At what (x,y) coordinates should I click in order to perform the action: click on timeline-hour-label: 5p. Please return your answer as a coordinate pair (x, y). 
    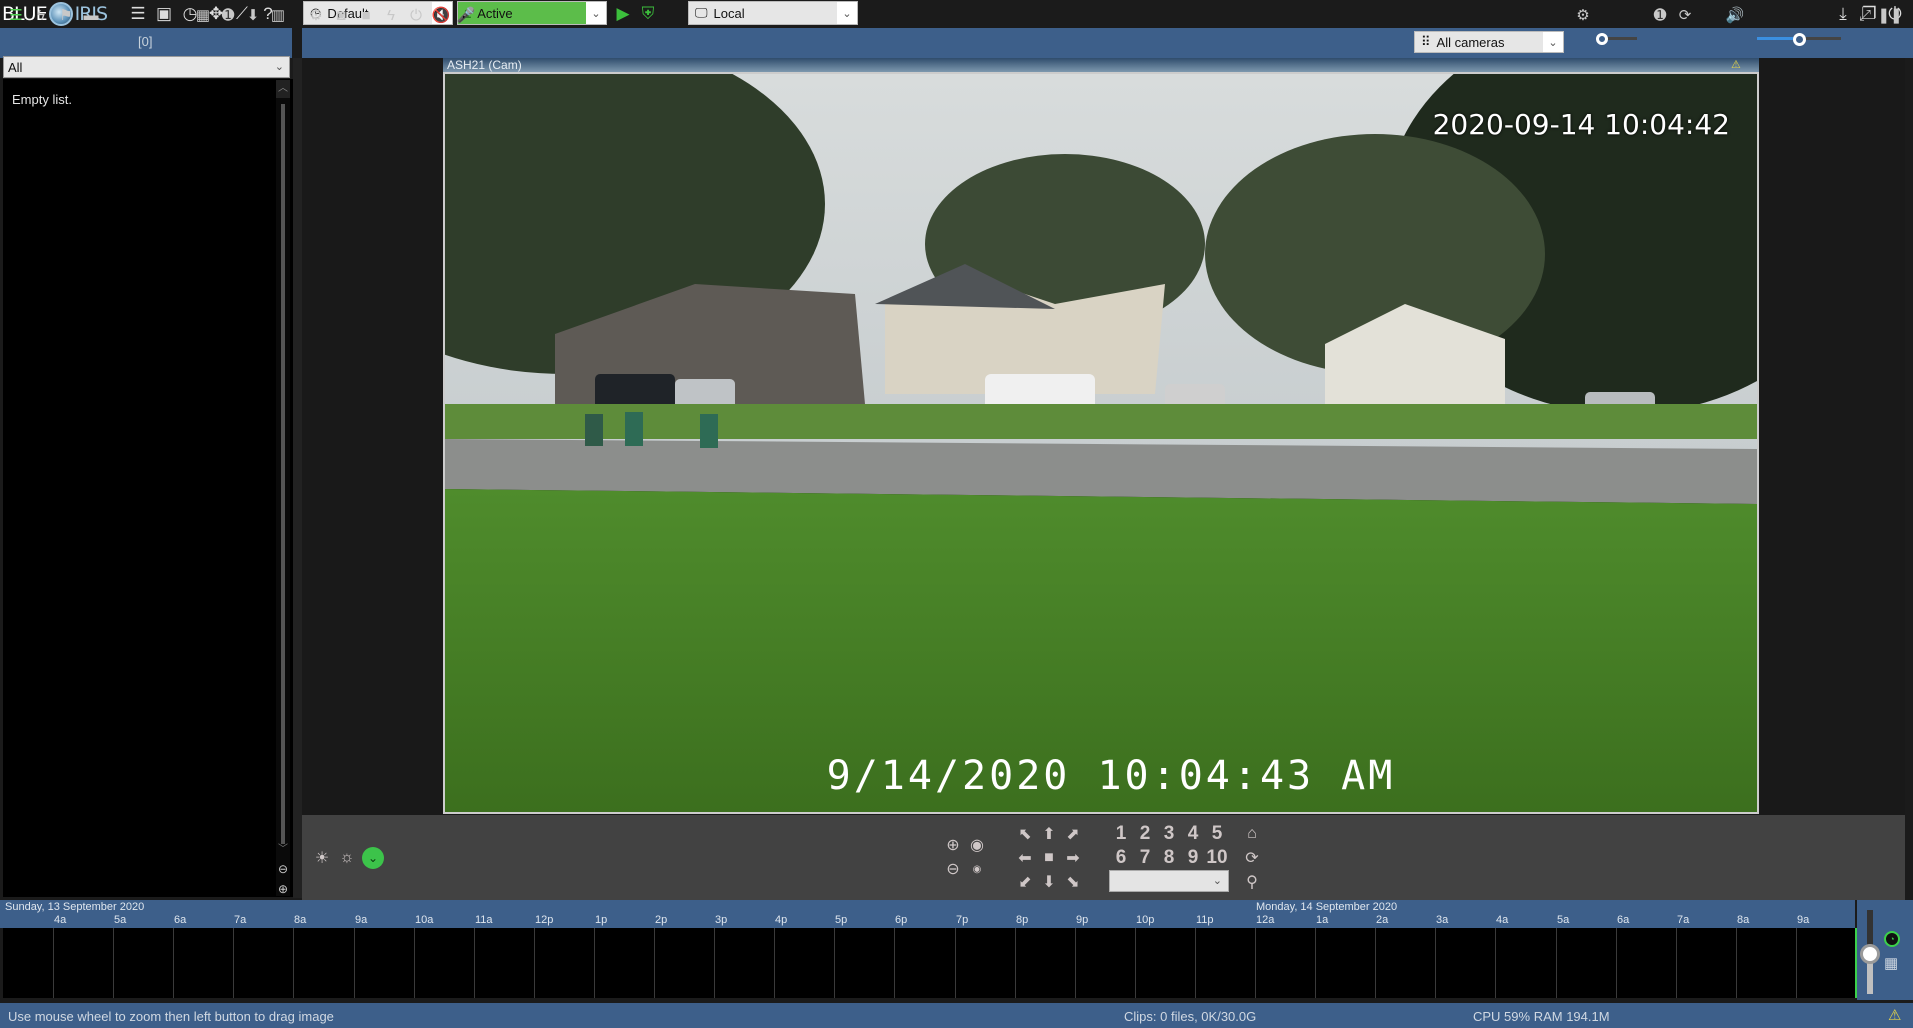
    Looking at the image, I should click on (841, 920).